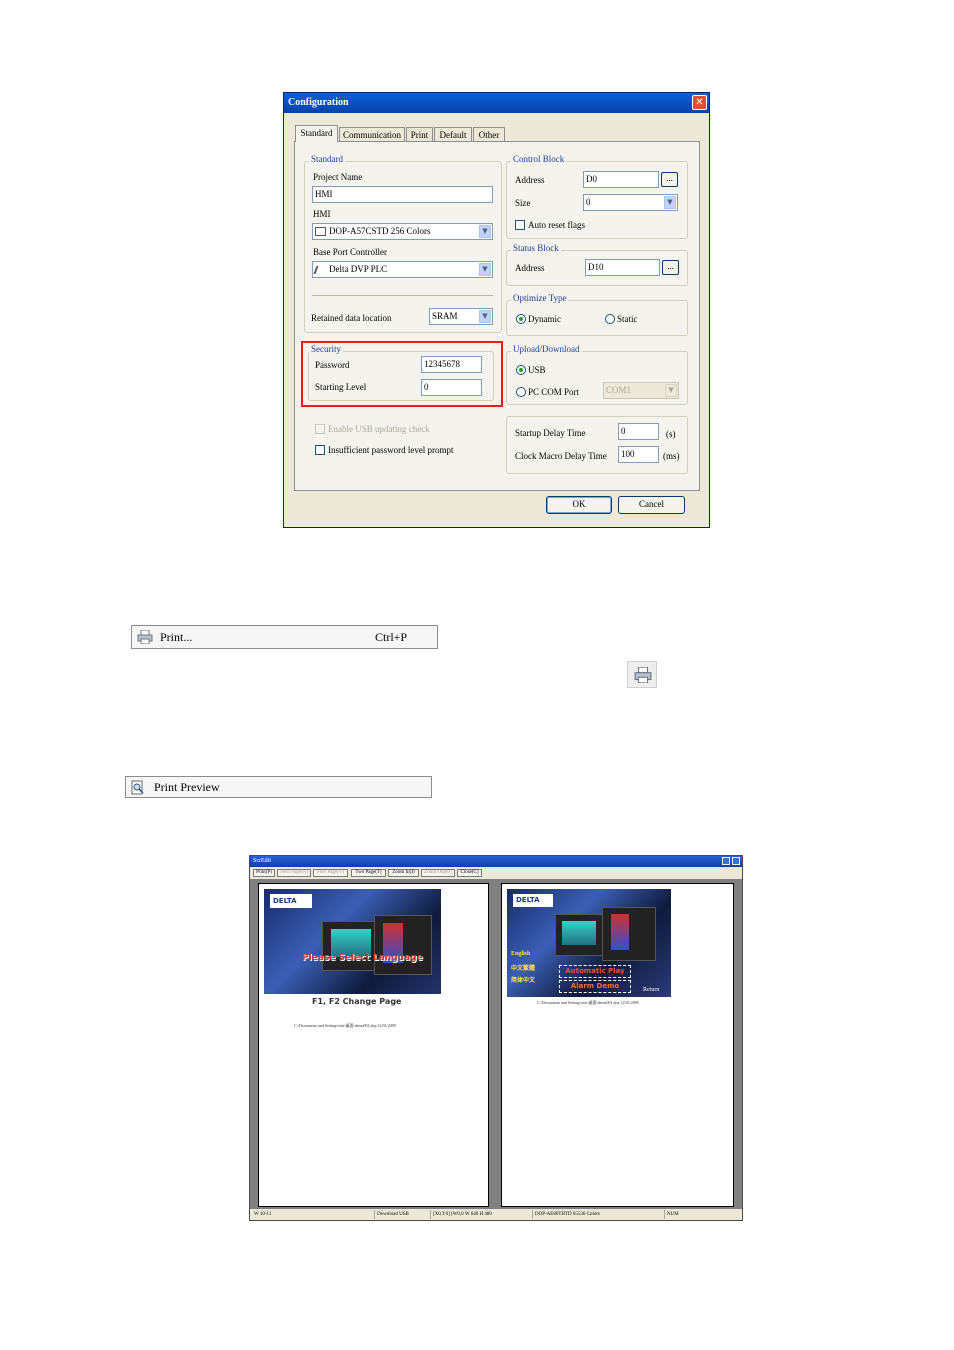 This screenshot has width=954, height=1350. What do you see at coordinates (264, 873) in the screenshot?
I see `preview-print-button: Print(P)` at bounding box center [264, 873].